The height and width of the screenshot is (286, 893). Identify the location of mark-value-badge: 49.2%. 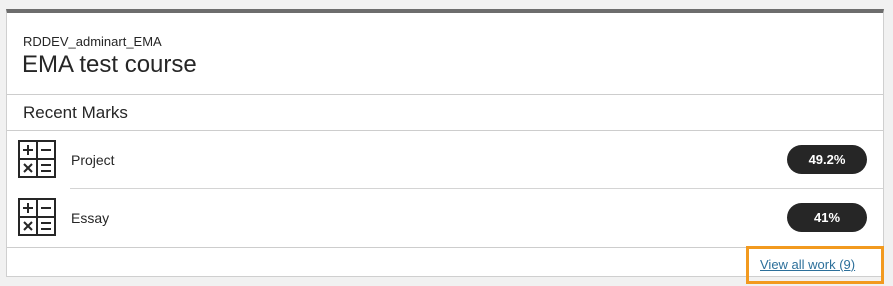
(827, 159).